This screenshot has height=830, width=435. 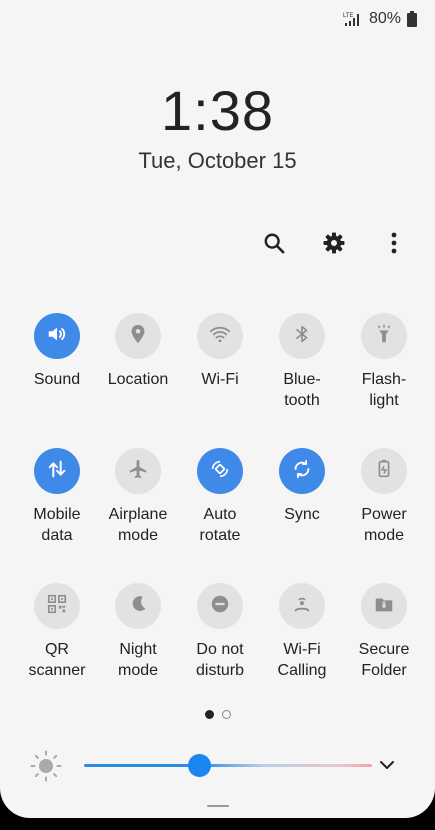 I want to click on tile-flashlight-toggle, so click(x=384, y=336).